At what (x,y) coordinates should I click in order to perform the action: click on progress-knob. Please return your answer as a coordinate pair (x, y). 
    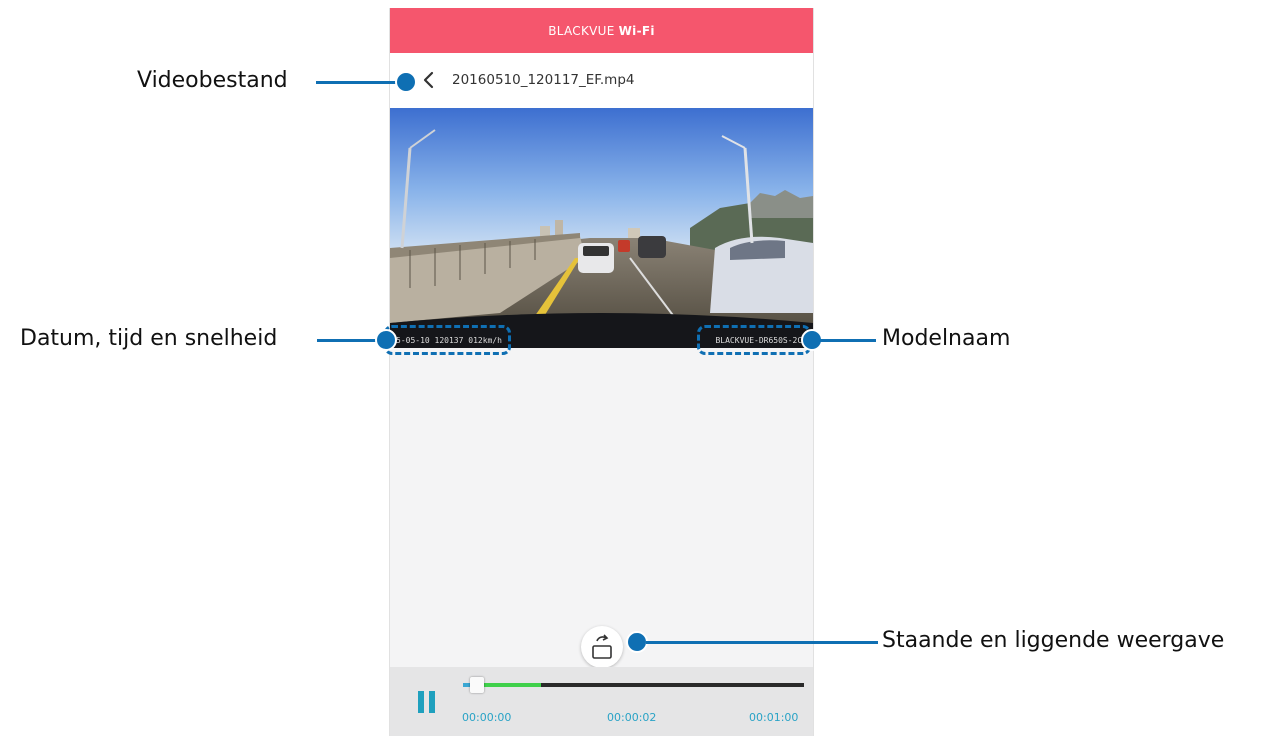
    Looking at the image, I should click on (477, 685).